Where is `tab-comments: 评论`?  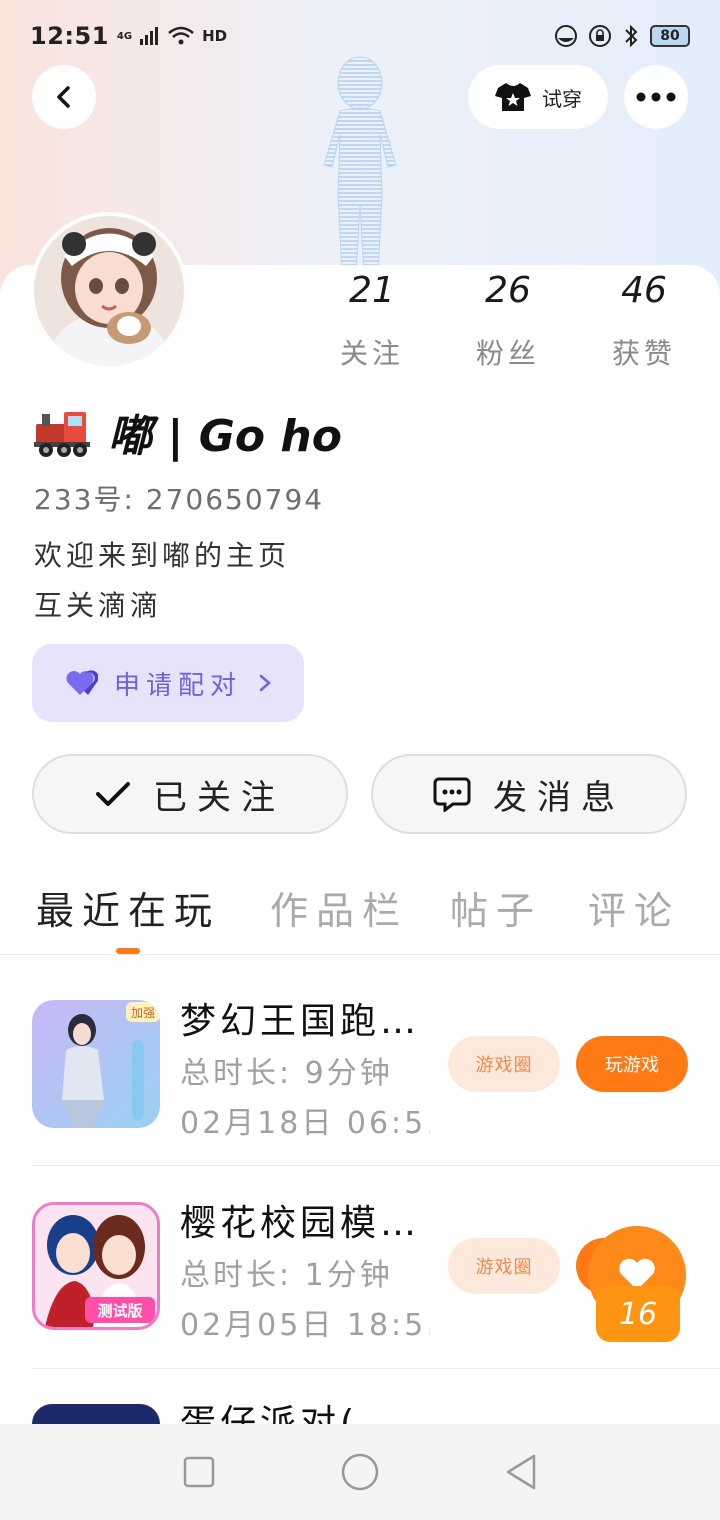
tab-comments: 评论 is located at coordinates (634, 907).